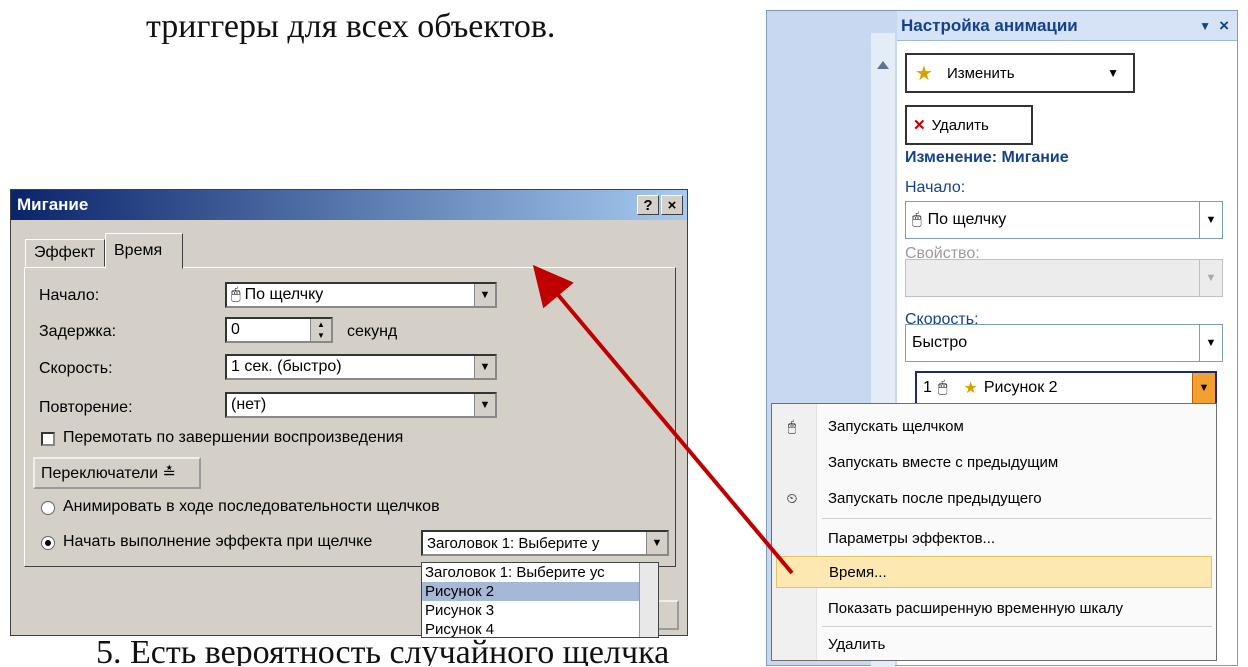 The width and height of the screenshot is (1248, 667). I want to click on delay-label: Задержка:, so click(78, 331).